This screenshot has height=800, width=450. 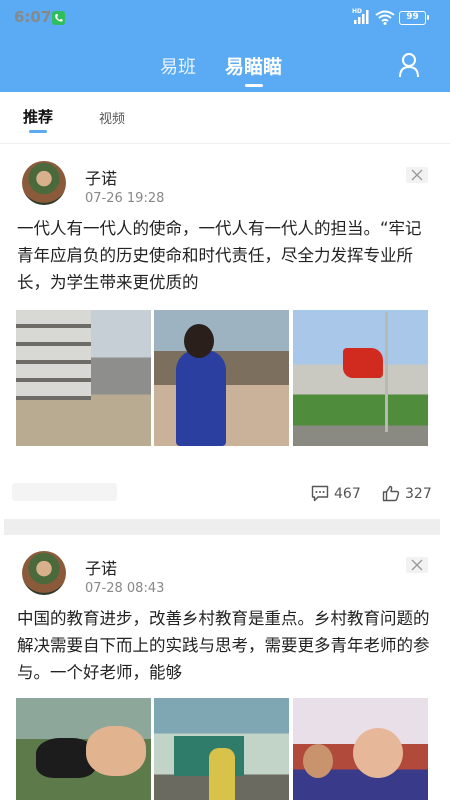 I want to click on post-image-school-building, so click(x=83, y=378).